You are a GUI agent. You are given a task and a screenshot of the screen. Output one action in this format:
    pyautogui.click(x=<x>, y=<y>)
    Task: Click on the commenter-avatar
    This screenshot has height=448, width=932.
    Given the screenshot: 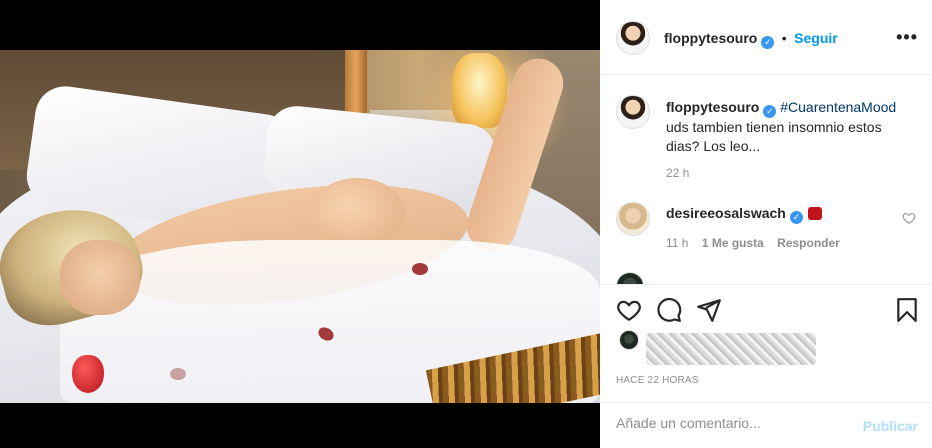 What is the action you would take?
    pyautogui.click(x=633, y=219)
    